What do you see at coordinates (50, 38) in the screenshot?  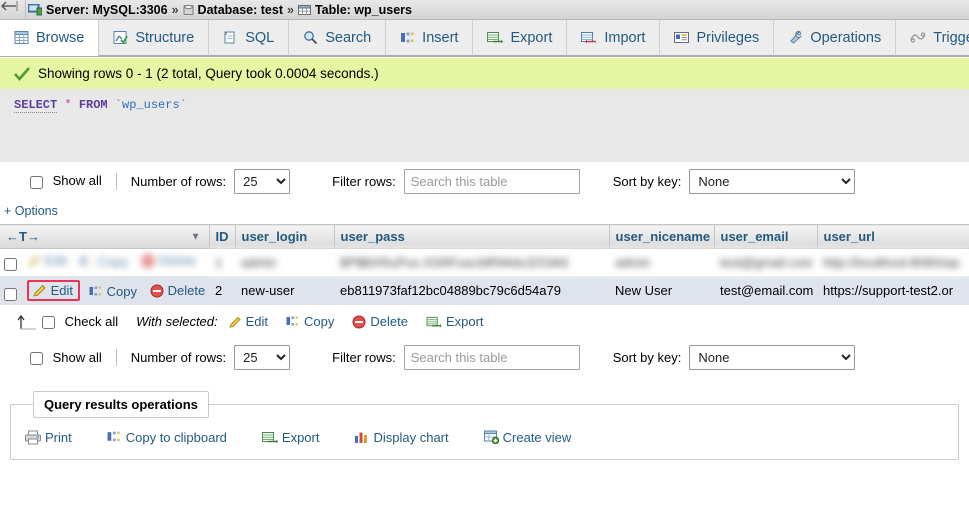 I see `tab-browse: Browse` at bounding box center [50, 38].